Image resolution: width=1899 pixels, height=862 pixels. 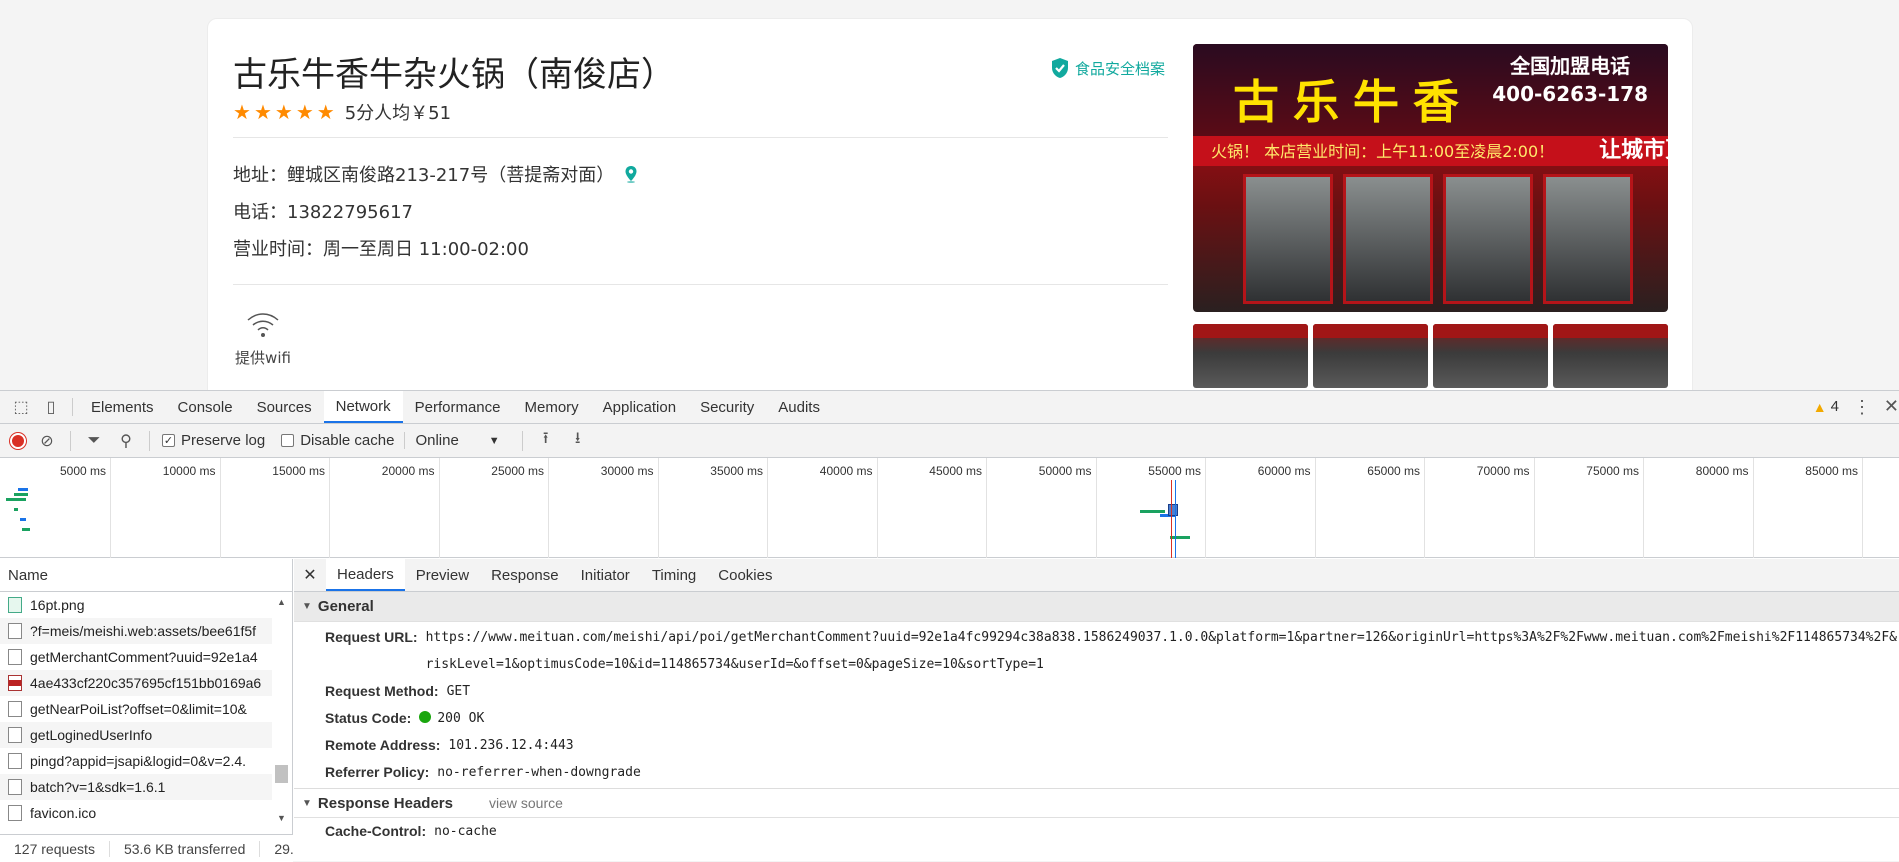 I want to click on tab-sources: Sources, so click(x=284, y=407).